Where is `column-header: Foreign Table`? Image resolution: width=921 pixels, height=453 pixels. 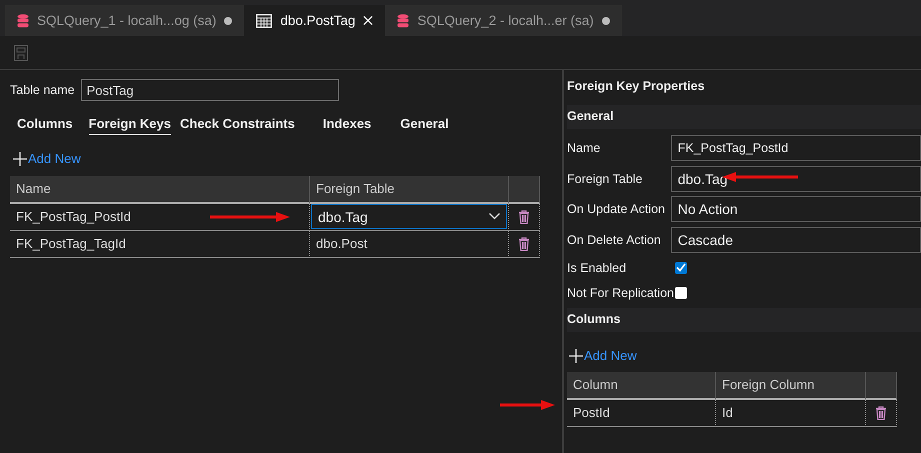
column-header: Foreign Table is located at coordinates (409, 190).